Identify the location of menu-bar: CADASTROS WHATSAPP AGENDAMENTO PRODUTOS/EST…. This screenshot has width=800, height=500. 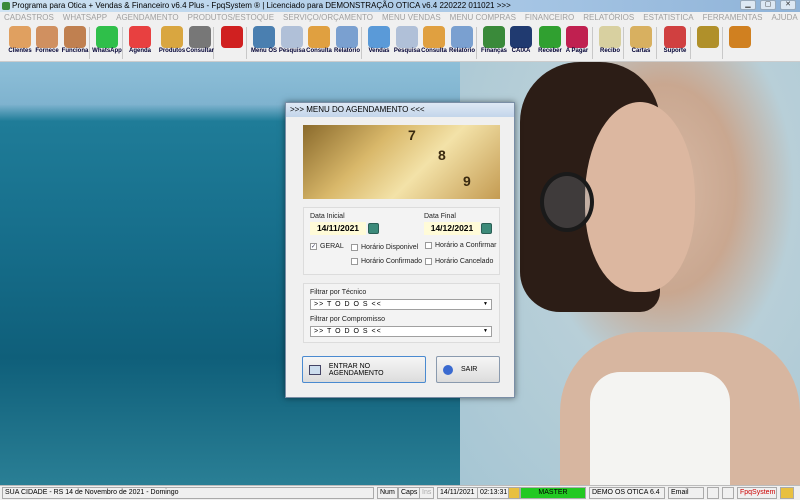
(400, 18).